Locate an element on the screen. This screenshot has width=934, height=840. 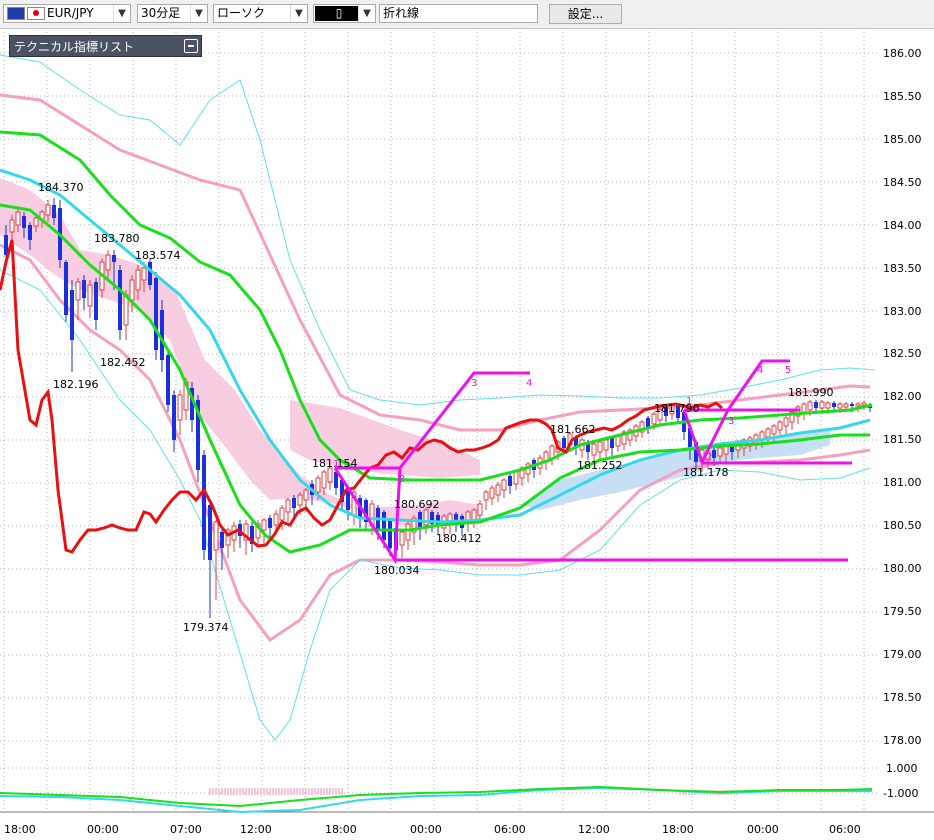
sub-y-tick-label: 1.000 is located at coordinates (902, 768).